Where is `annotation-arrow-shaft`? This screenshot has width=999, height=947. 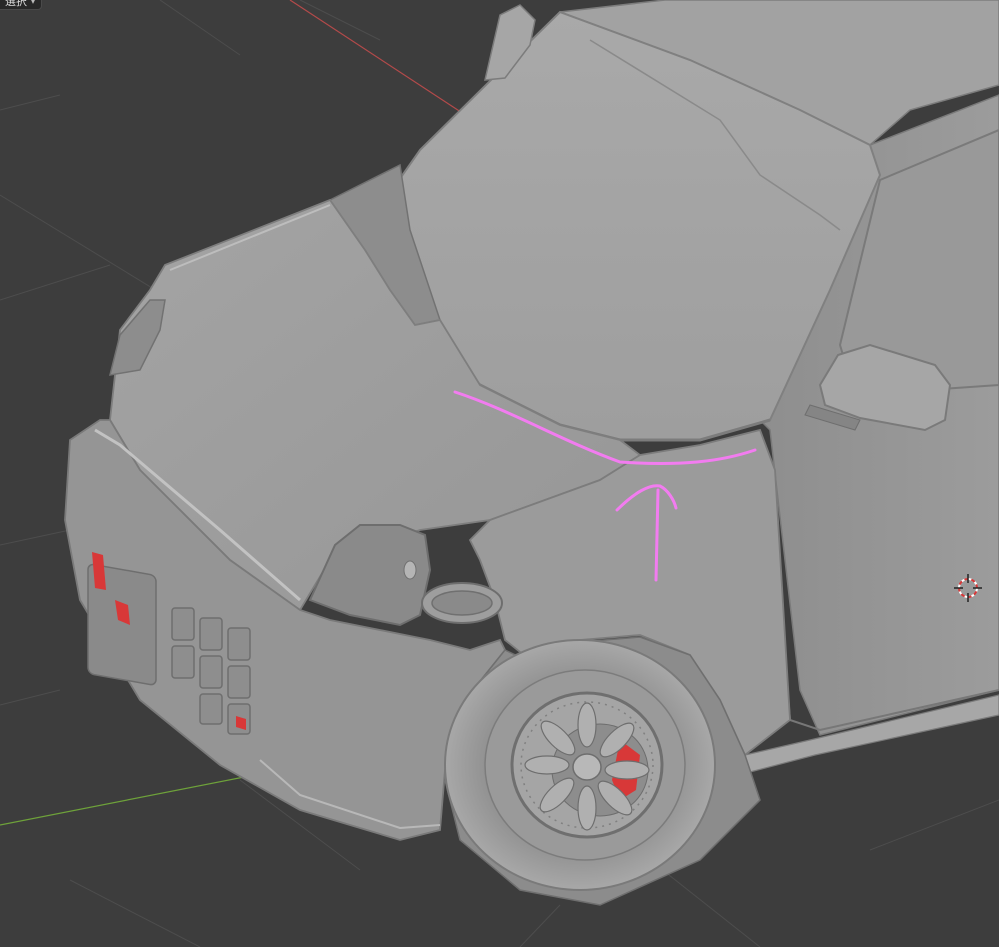 annotation-arrow-shaft is located at coordinates (657, 535).